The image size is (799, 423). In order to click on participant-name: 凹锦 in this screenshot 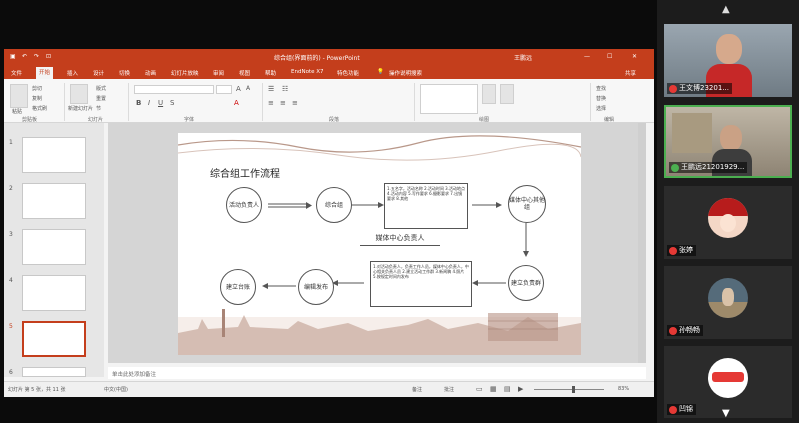, I will do `click(686, 409)`.